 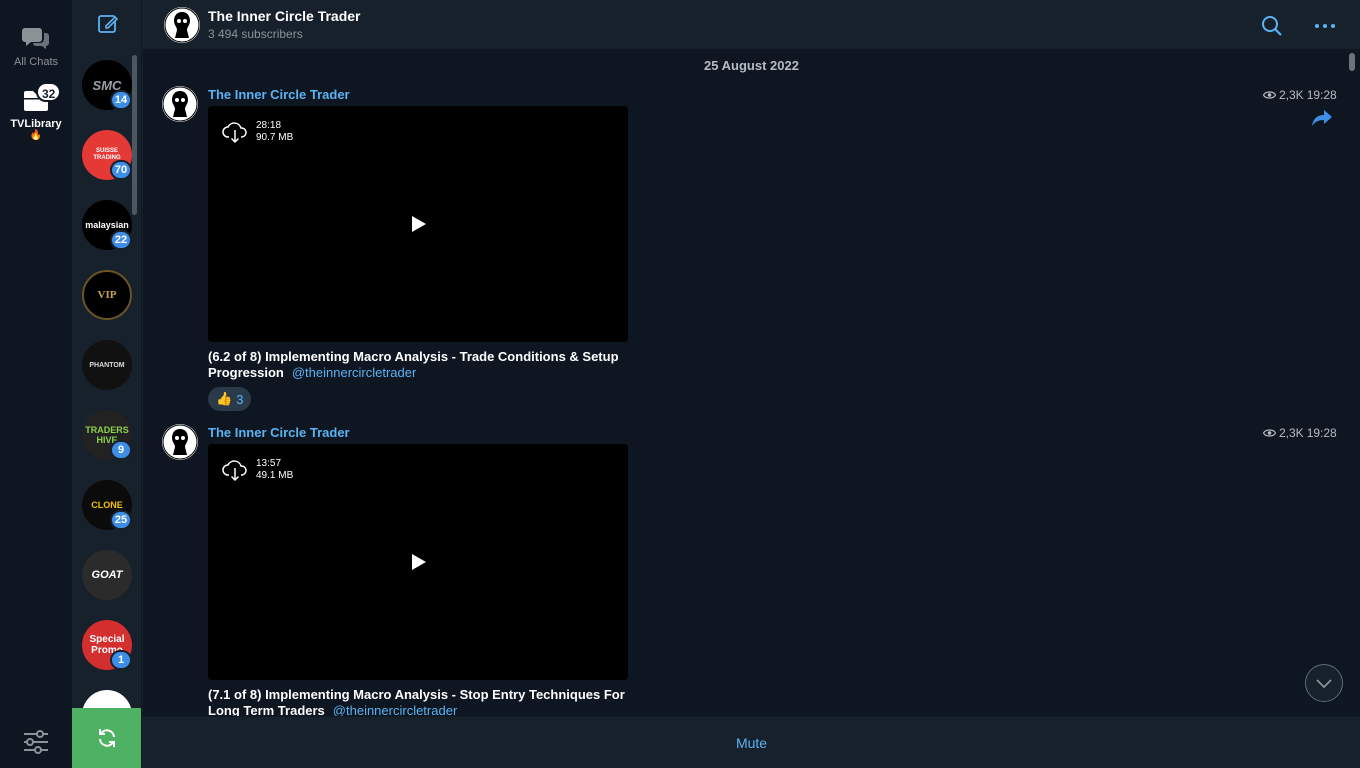 I want to click on video-info: 13:57 49.1 MB, so click(x=274, y=470).